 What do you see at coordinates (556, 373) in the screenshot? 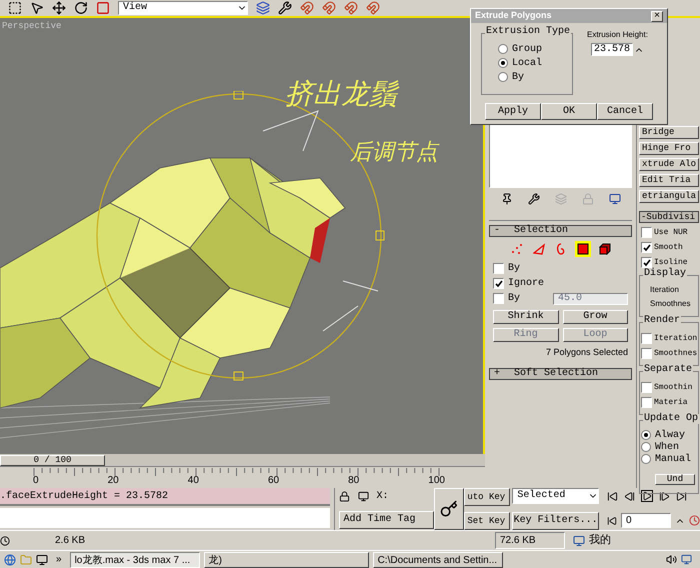
I see `rollout-title: Soft Selection` at bounding box center [556, 373].